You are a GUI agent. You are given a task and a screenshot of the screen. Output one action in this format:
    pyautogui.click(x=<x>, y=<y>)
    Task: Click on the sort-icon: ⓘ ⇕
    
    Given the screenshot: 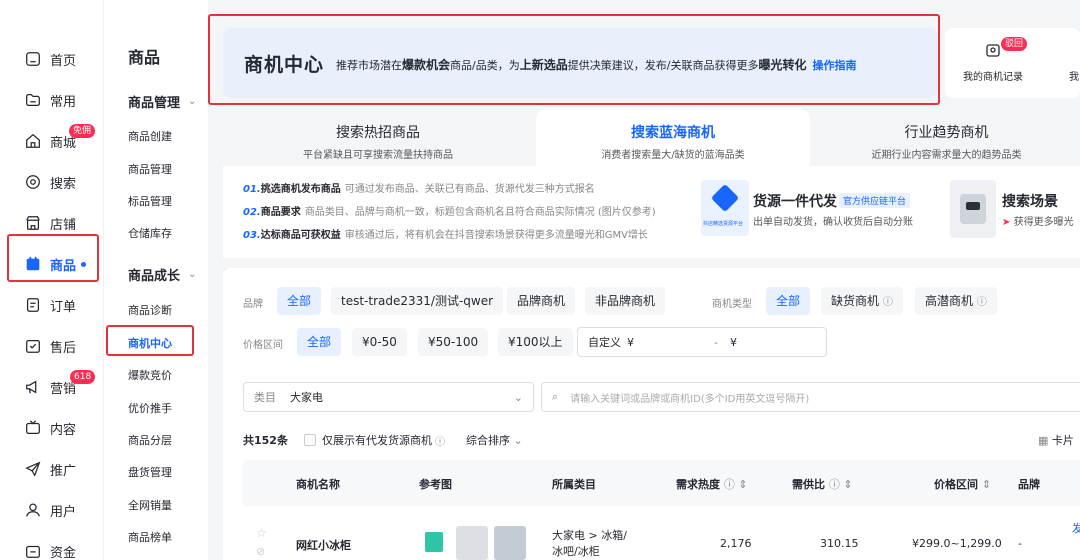 What is the action you would take?
    pyautogui.click(x=735, y=484)
    